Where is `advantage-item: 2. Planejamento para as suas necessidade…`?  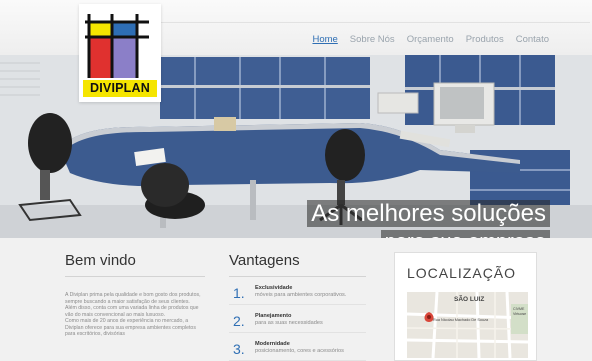
advantage-item: 2. Planejamento para as suas necessidade… is located at coordinates (297, 323).